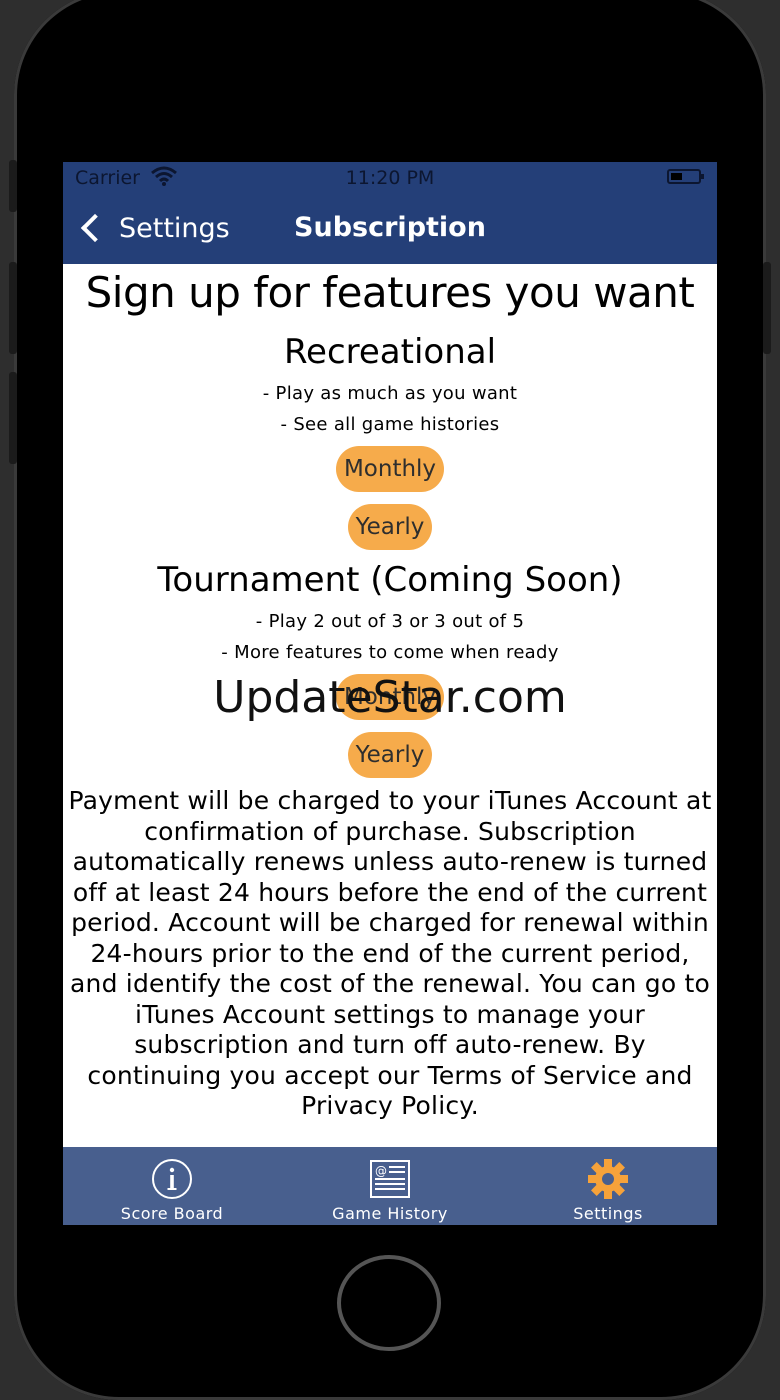 This screenshot has width=780, height=1400. What do you see at coordinates (390, 469) in the screenshot?
I see `recreational-monthly-button: Monthly` at bounding box center [390, 469].